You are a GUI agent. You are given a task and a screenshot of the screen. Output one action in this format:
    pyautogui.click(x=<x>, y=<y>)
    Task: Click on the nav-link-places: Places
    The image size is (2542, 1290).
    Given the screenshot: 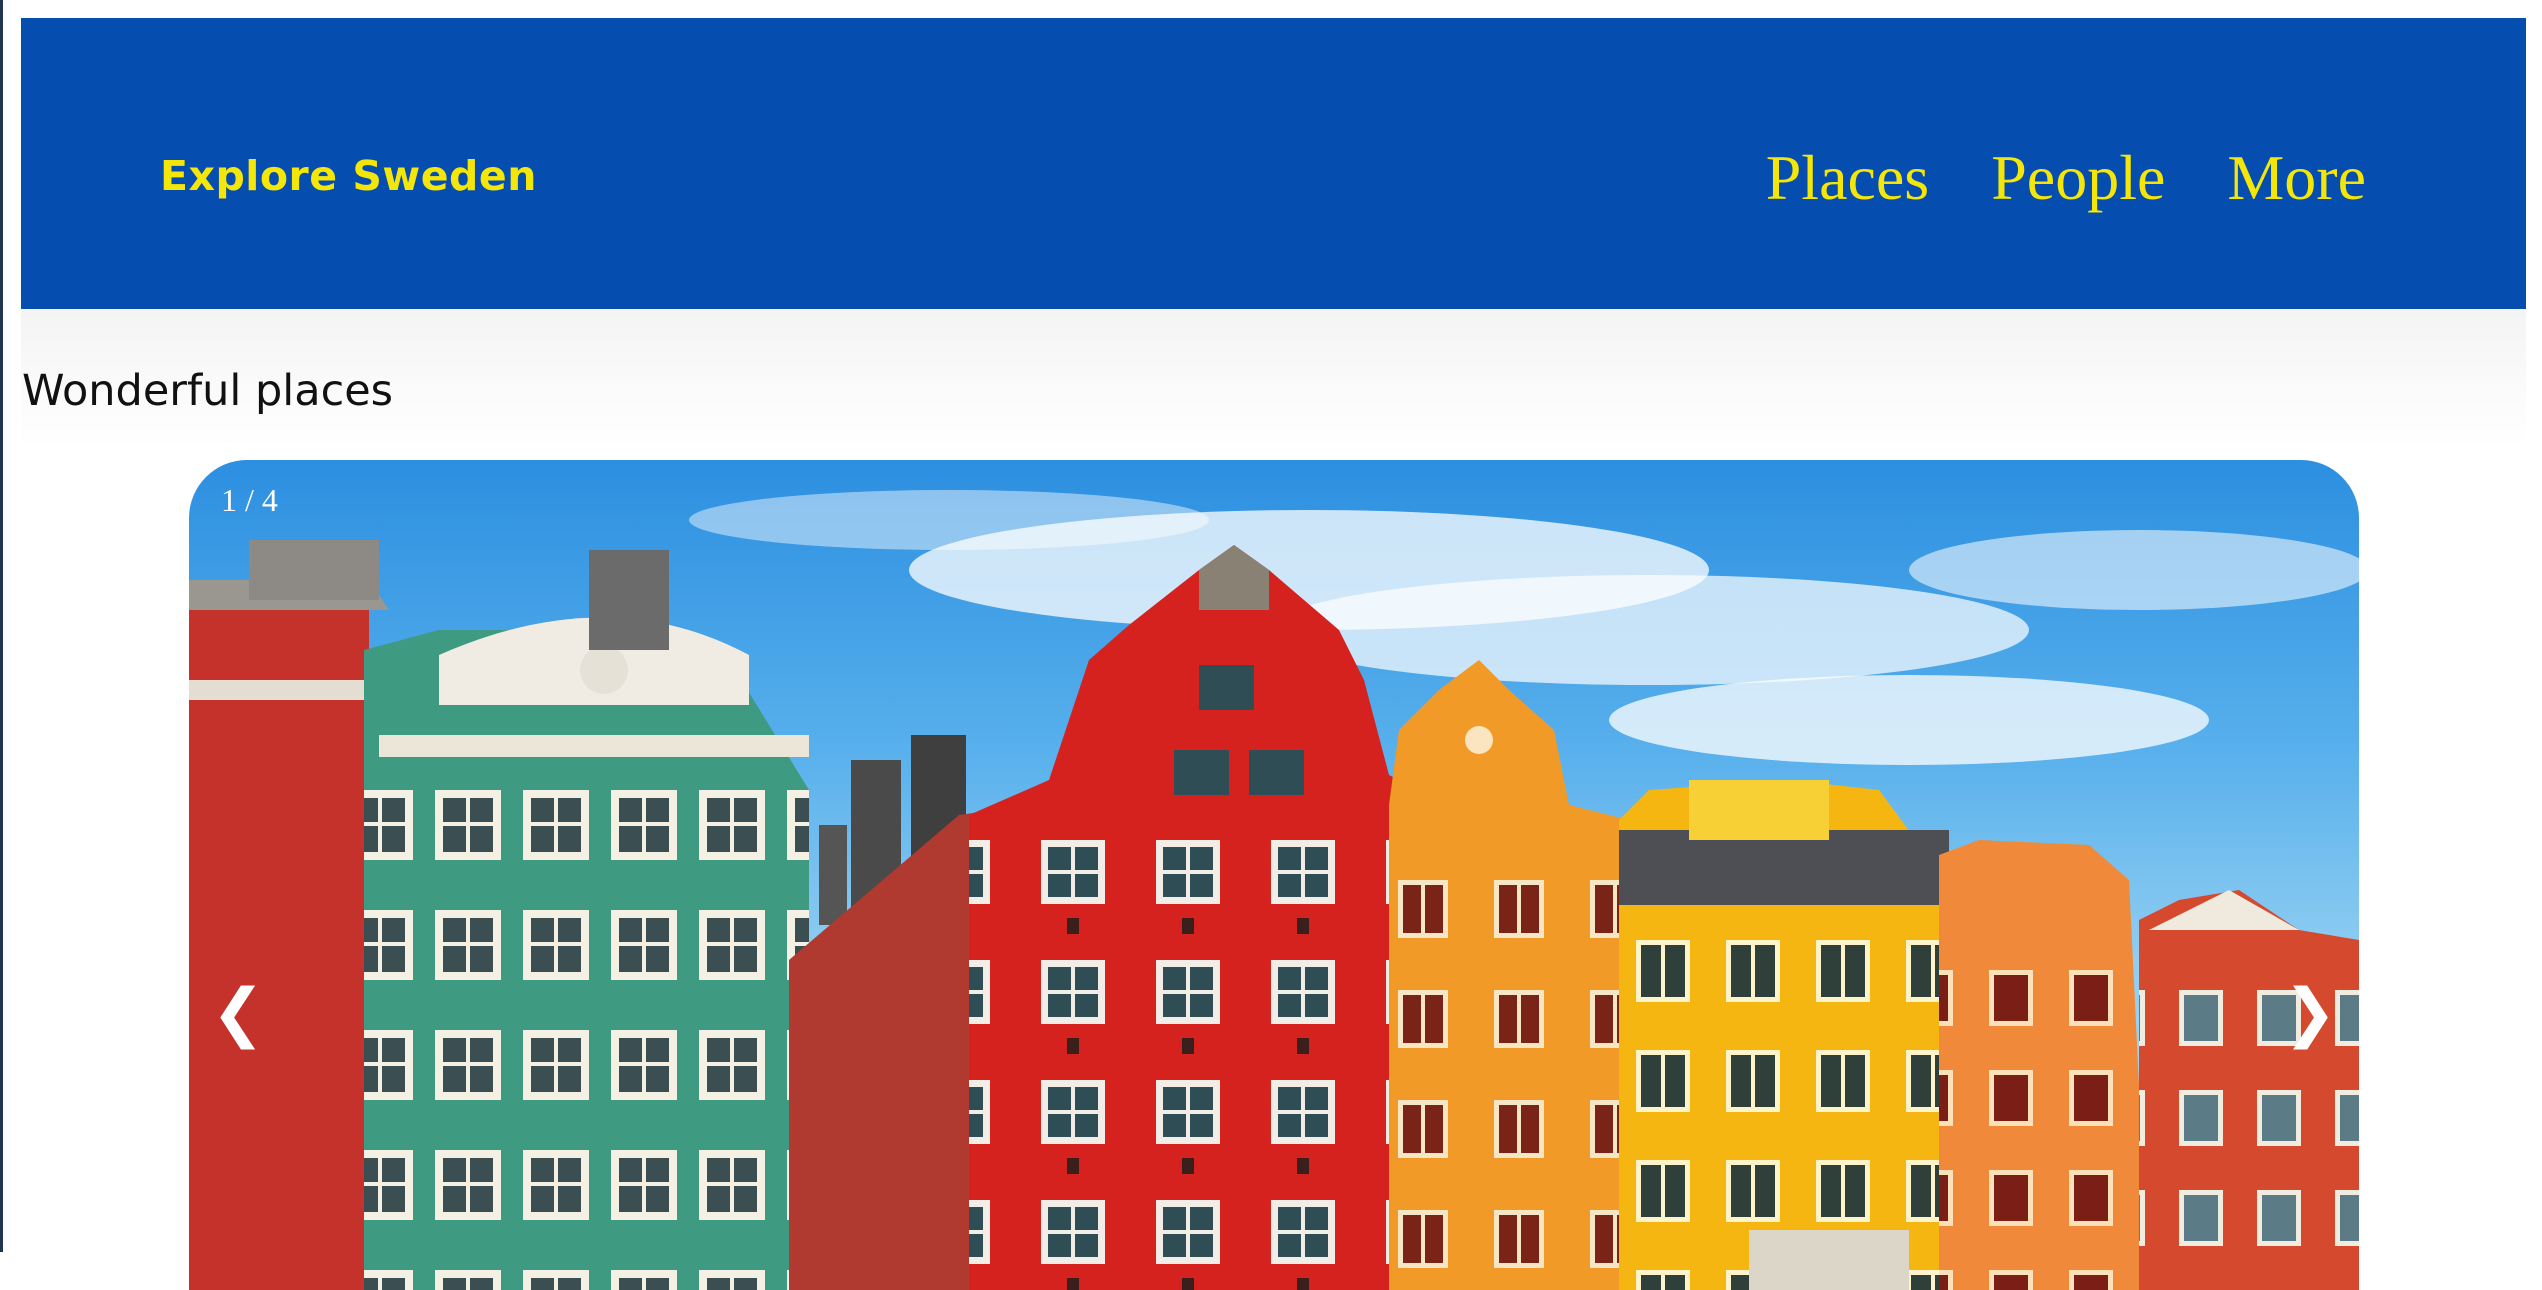 What is the action you would take?
    pyautogui.click(x=1848, y=178)
    